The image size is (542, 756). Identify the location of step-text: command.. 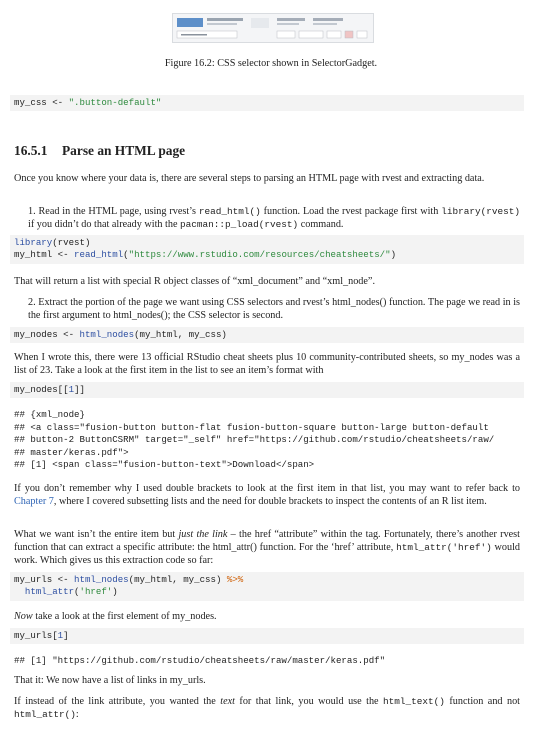
(321, 224).